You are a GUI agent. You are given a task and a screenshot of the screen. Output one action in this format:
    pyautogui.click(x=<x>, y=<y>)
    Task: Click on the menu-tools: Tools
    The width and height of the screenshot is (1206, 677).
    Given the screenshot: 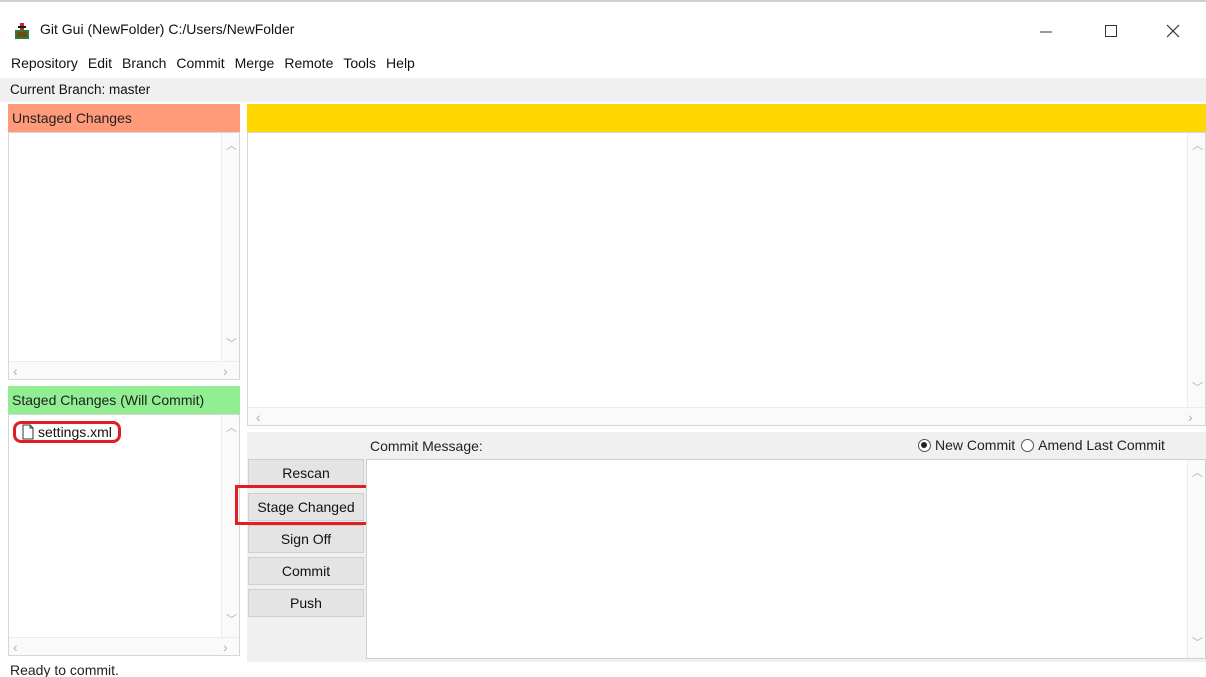 What is the action you would take?
    pyautogui.click(x=359, y=63)
    